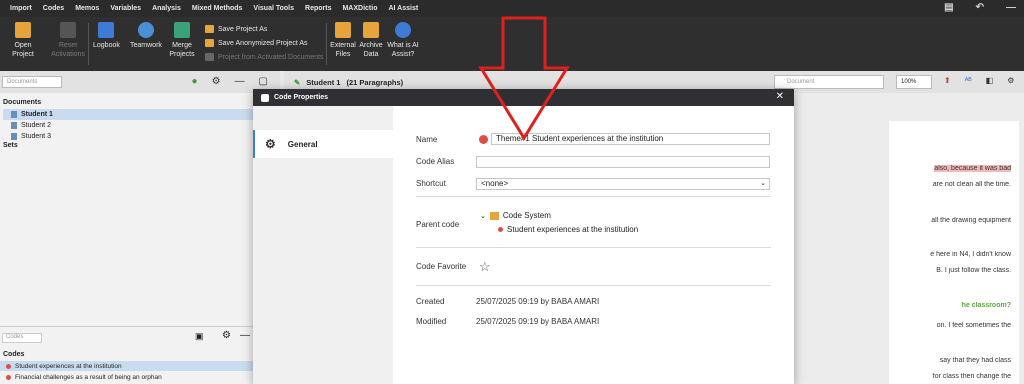 The width and height of the screenshot is (1024, 384). I want to click on menu-maxdictio: MAXDictio, so click(359, 8).